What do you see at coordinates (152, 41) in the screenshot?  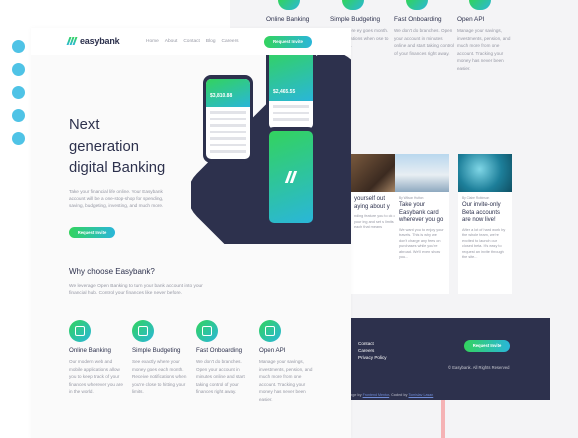 I see `nav-home: Home` at bounding box center [152, 41].